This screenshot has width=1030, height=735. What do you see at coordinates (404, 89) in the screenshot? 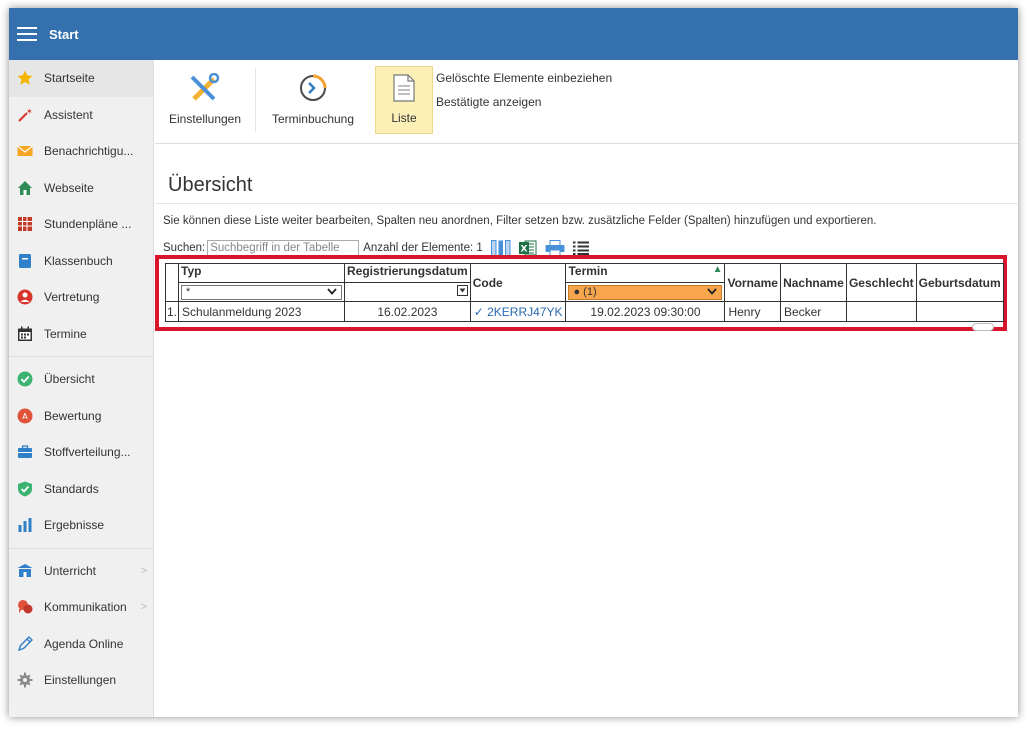
I see `document-icon` at bounding box center [404, 89].